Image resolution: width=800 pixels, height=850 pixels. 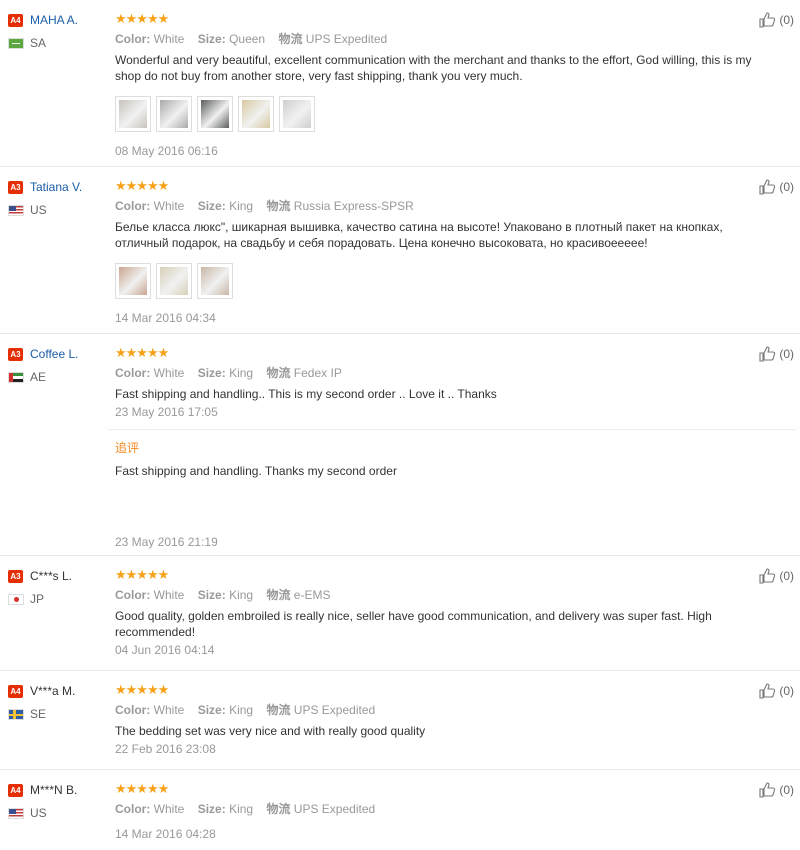 I want to click on shipping-value: Fedex IP, so click(x=317, y=373).